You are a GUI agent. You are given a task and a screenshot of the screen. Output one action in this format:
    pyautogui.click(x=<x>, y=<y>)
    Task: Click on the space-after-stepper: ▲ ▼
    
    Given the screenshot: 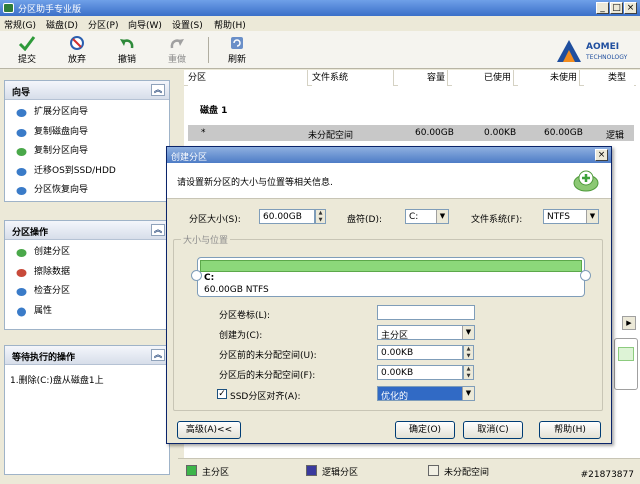 What is the action you would take?
    pyautogui.click(x=468, y=372)
    